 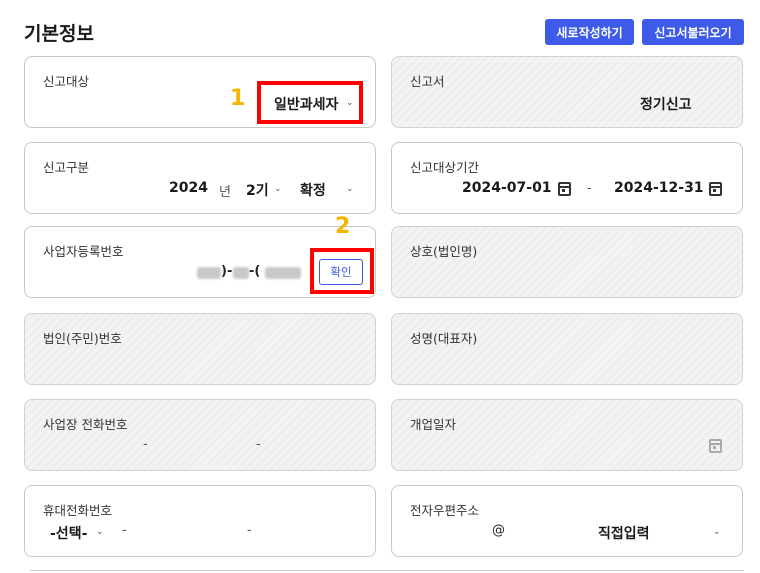 What do you see at coordinates (444, 338) in the screenshot?
I see `representative-label: 성명(대표자)` at bounding box center [444, 338].